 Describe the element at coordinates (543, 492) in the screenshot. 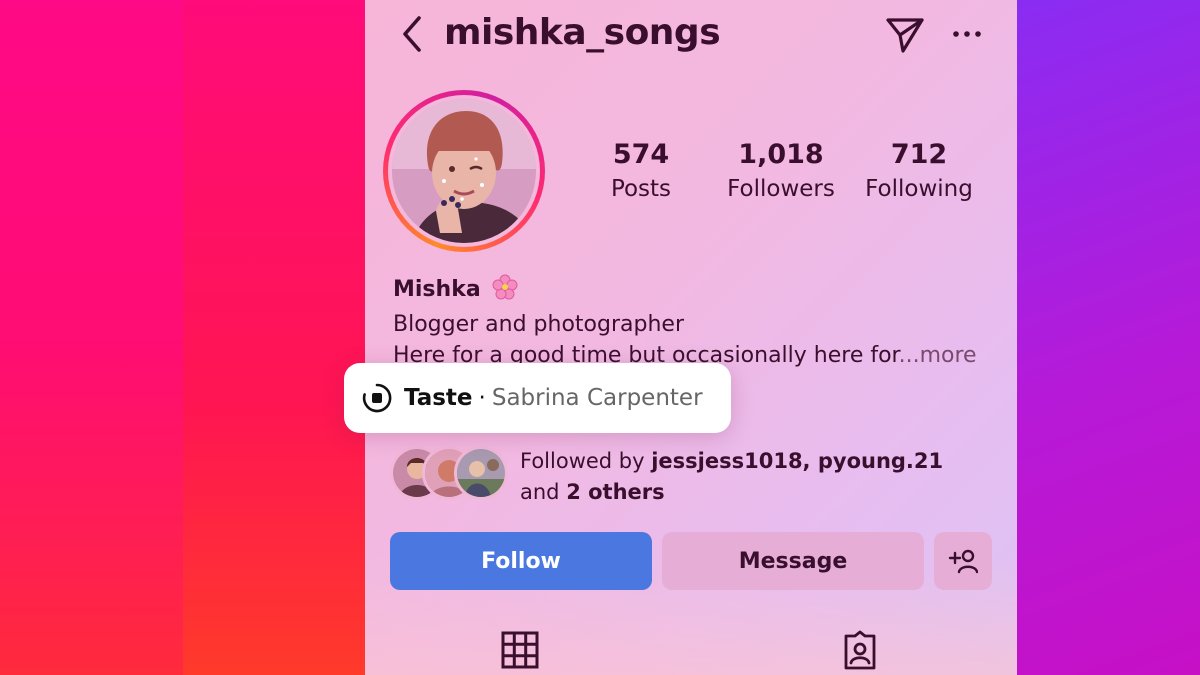

I see `followed-by-and: and` at that location.